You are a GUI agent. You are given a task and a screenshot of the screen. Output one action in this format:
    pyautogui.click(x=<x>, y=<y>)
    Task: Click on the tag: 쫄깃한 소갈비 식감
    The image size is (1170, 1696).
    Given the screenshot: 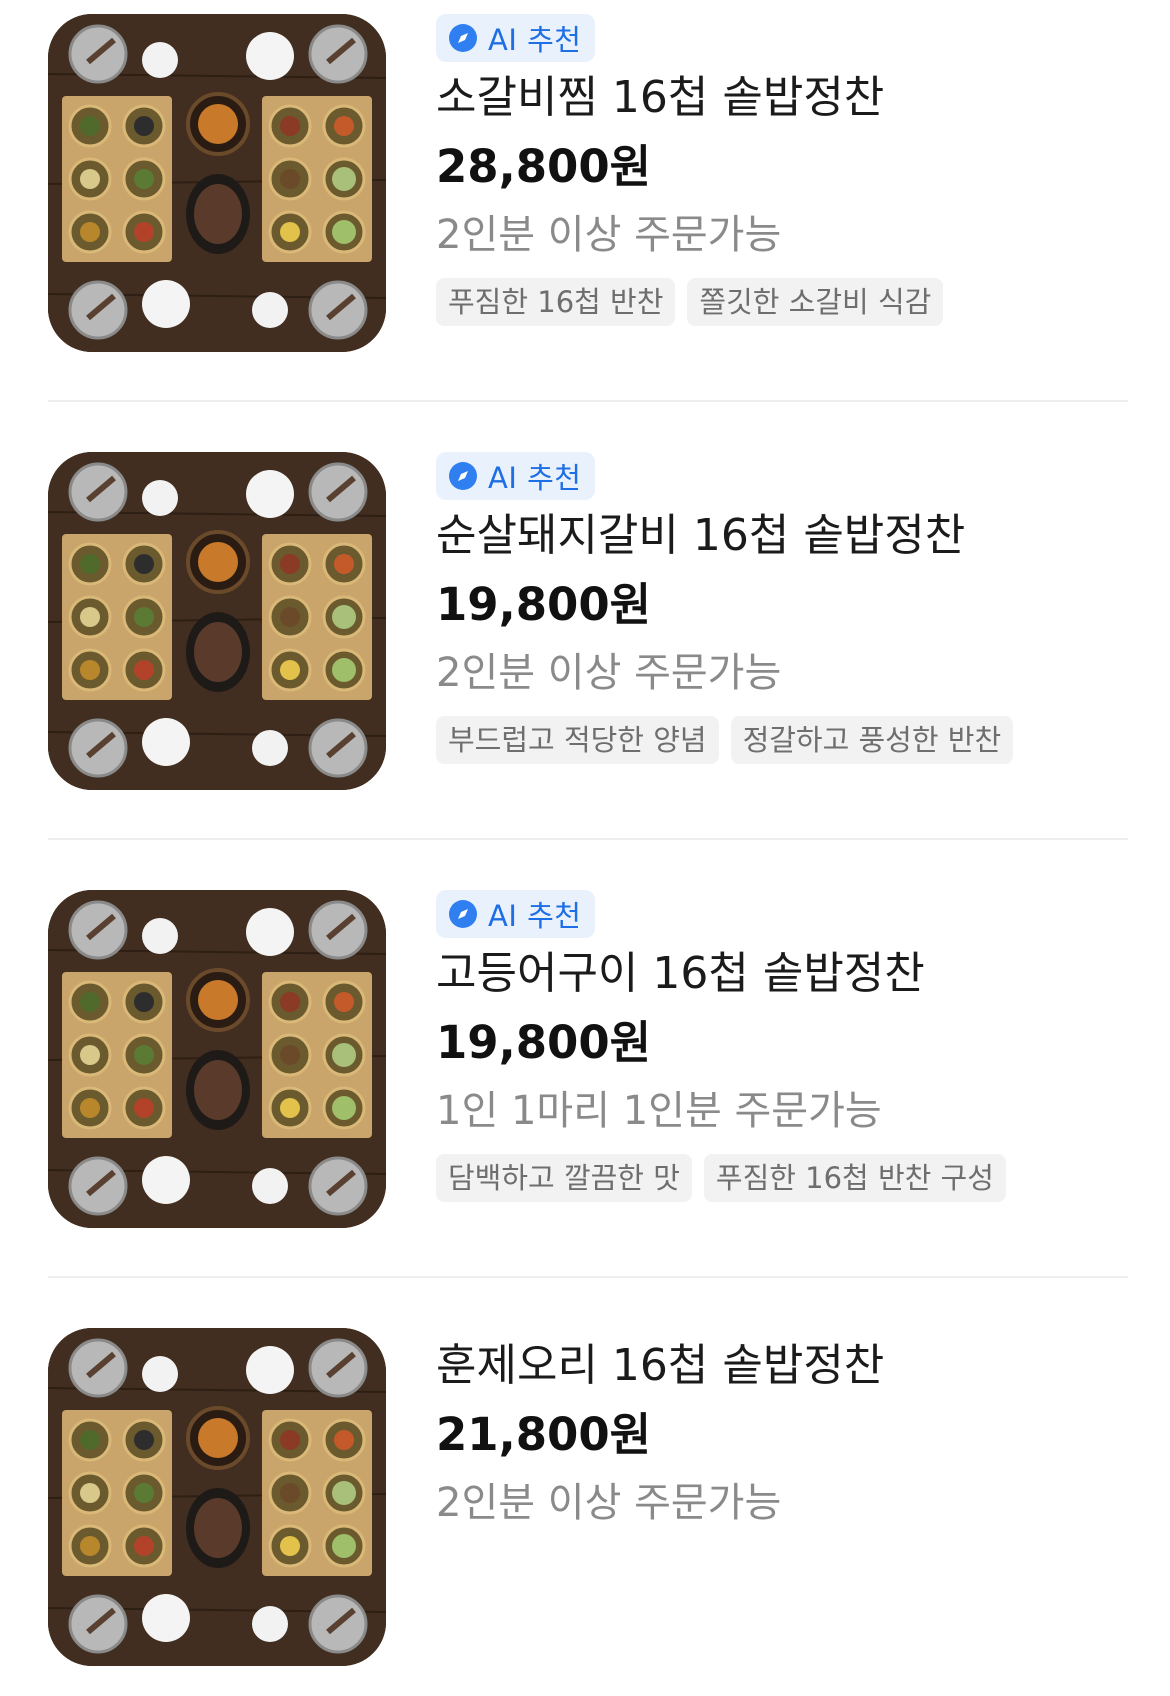 What is the action you would take?
    pyautogui.click(x=815, y=302)
    